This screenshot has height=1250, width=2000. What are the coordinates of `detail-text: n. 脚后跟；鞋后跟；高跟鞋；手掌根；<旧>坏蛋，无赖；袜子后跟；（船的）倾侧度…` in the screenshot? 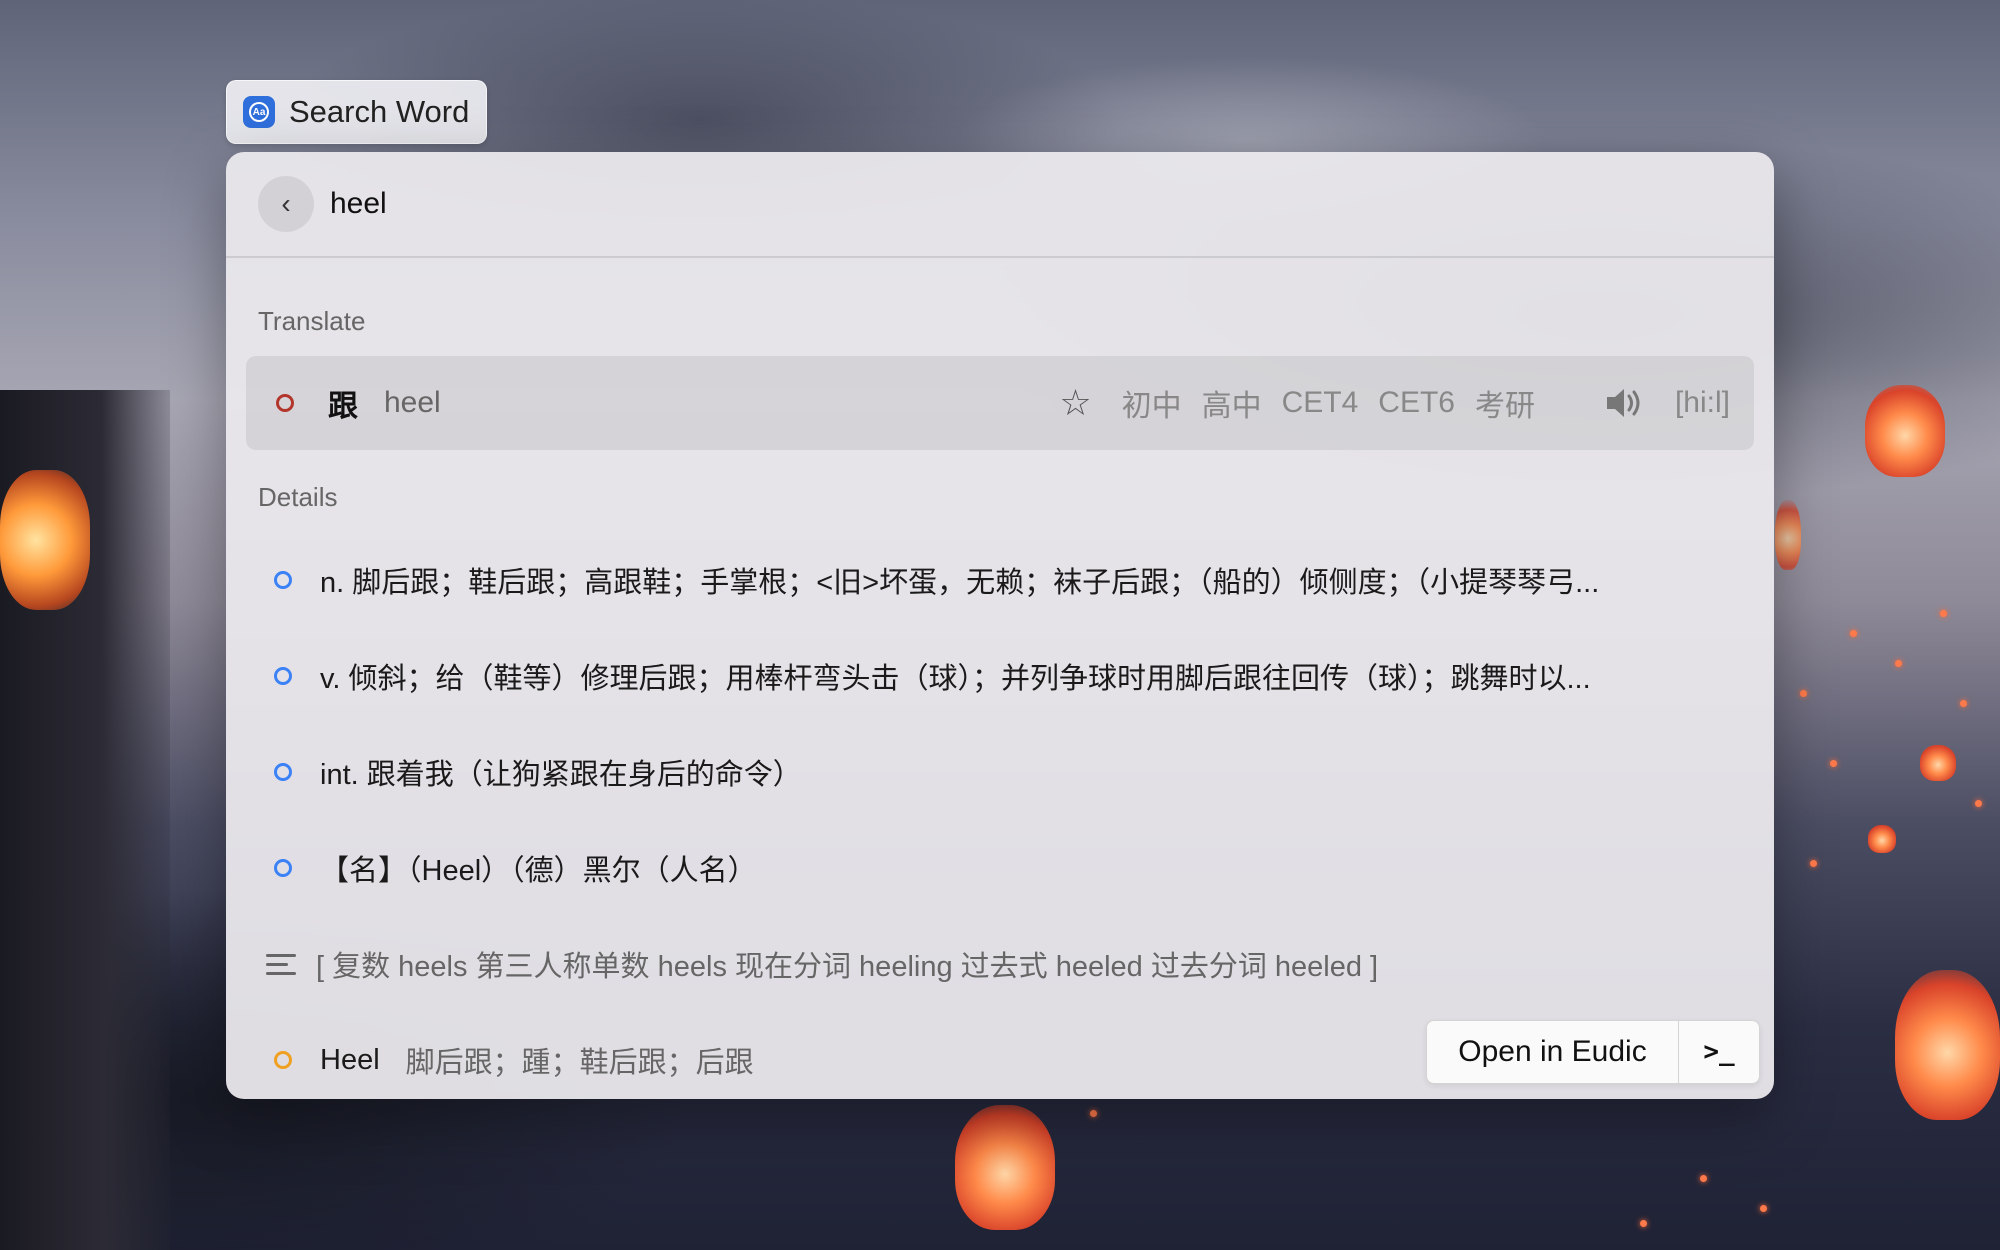 It's located at (960, 583).